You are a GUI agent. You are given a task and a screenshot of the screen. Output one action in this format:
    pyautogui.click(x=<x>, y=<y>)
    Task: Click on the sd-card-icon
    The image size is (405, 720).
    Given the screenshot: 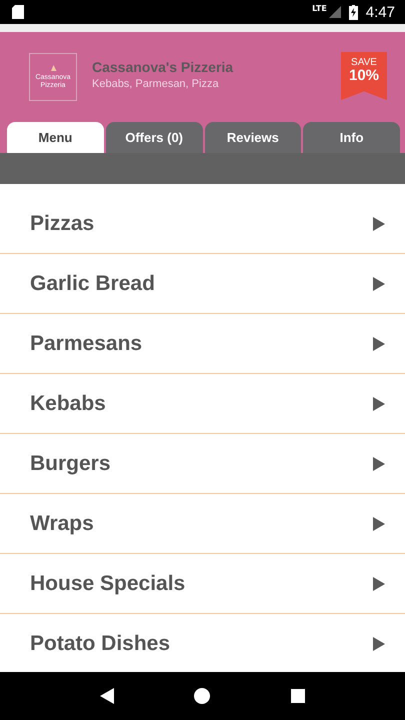 What is the action you would take?
    pyautogui.click(x=18, y=12)
    